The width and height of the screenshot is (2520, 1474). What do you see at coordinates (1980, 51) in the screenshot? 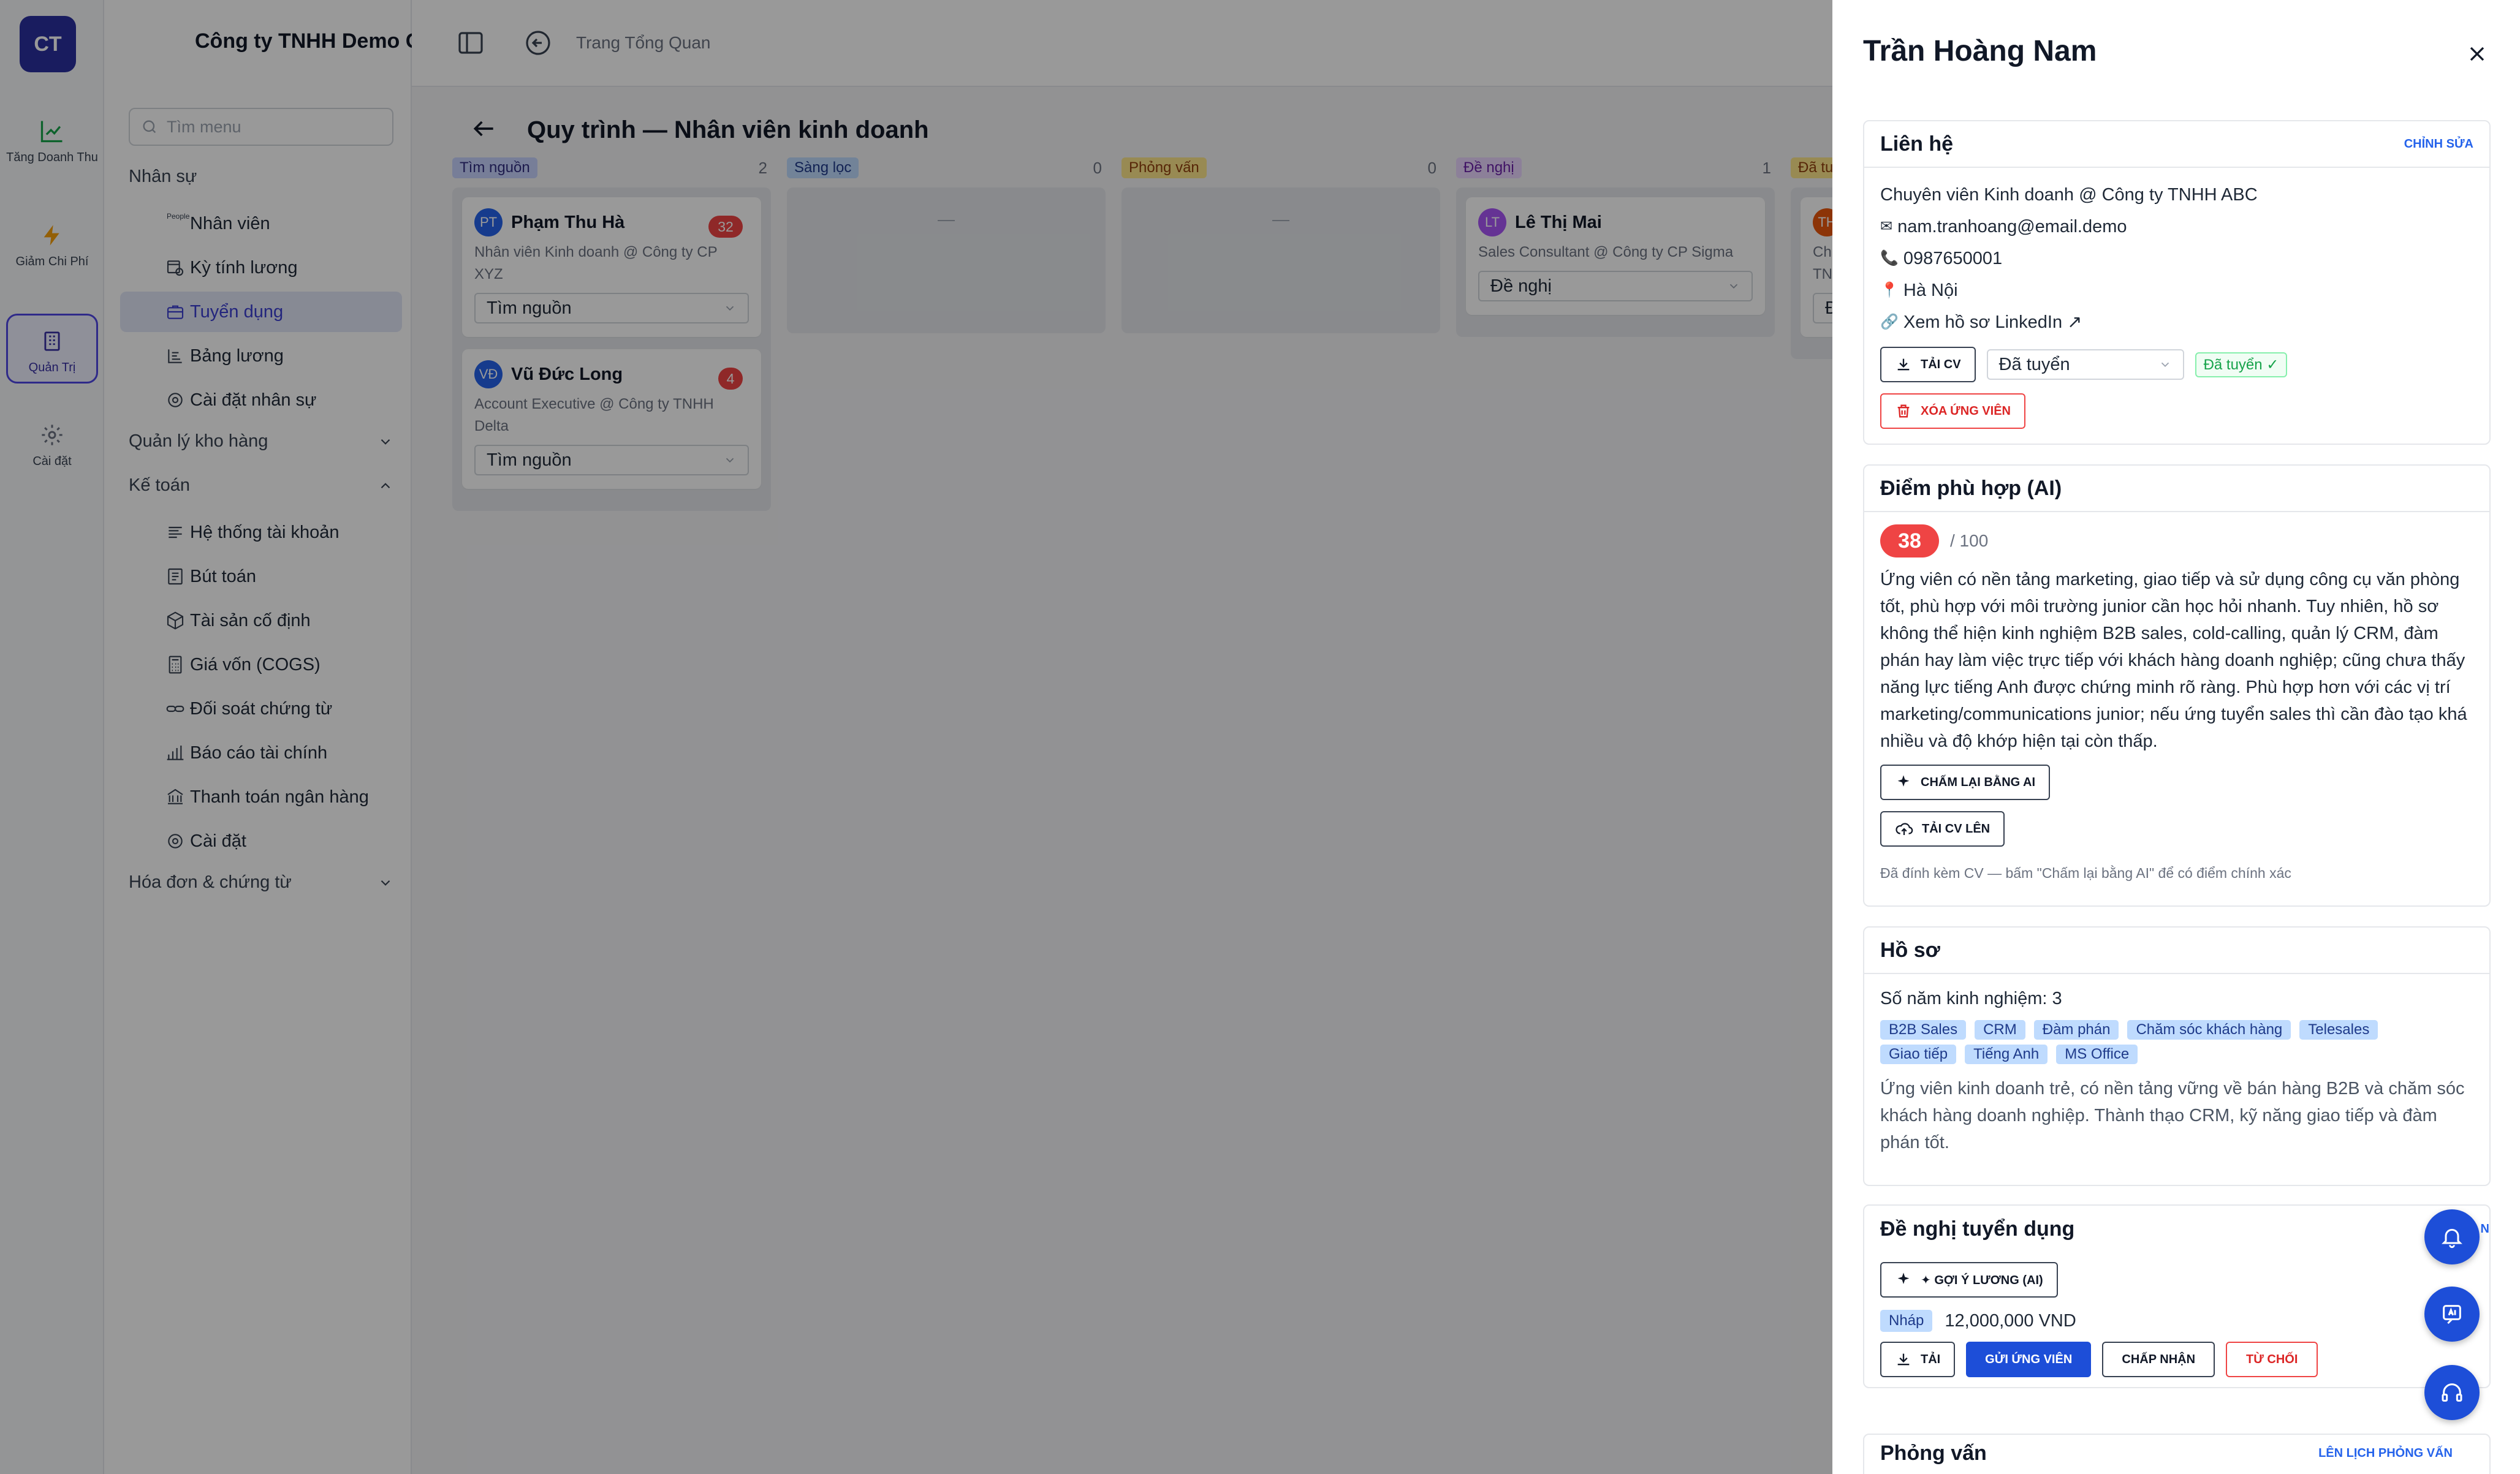
I see `candidate-name-title: Trần Hoàng Nam` at bounding box center [1980, 51].